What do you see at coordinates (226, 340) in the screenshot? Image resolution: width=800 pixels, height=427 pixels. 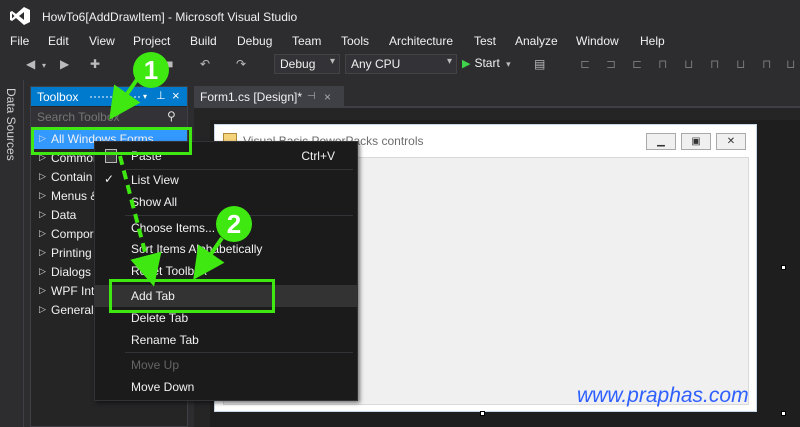 I see `menu-item-rename-tab: Rename Tab` at bounding box center [226, 340].